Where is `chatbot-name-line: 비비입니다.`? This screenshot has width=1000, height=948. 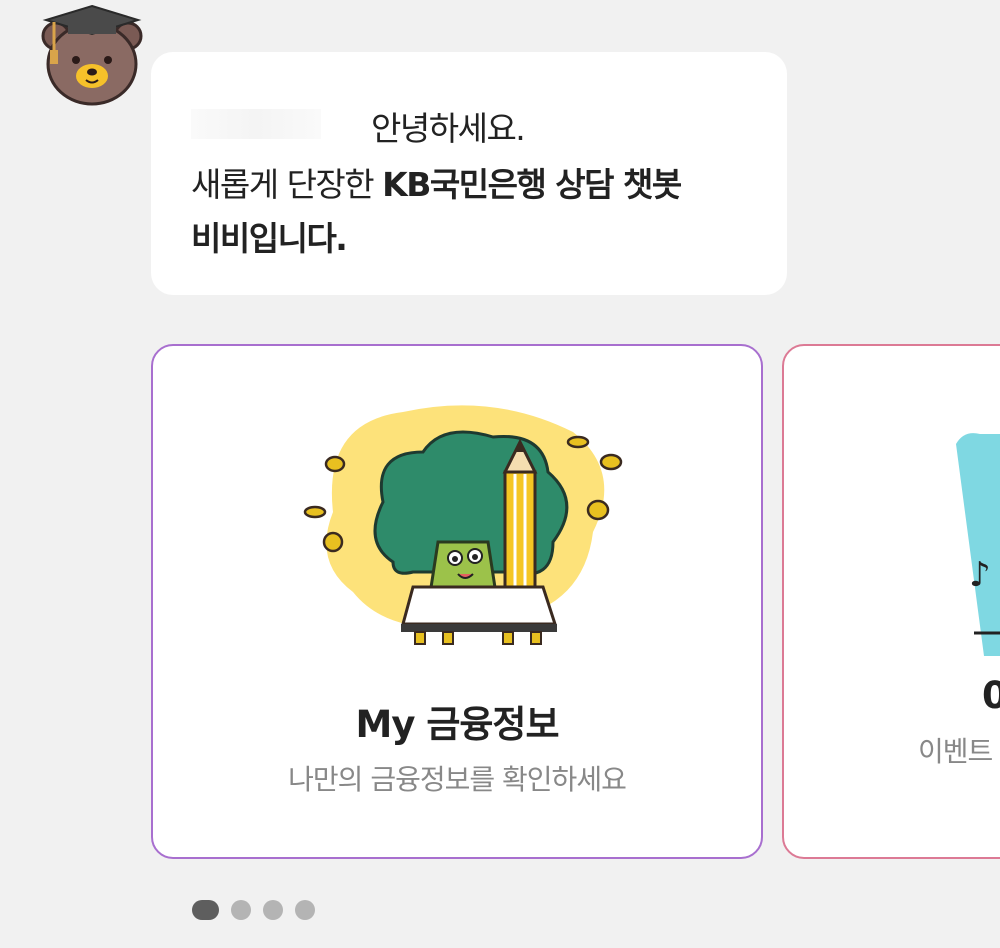 chatbot-name-line: 비비입니다. is located at coordinates (269, 238).